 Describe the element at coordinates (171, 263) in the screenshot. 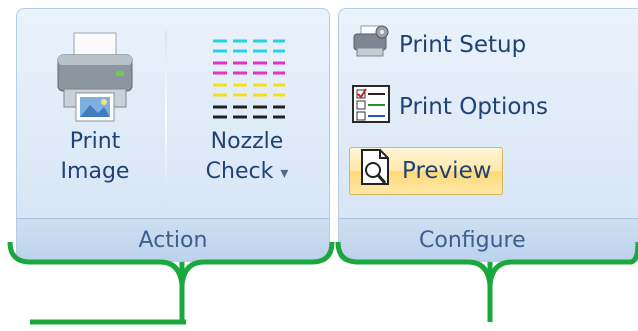

I see `action-brace-icon` at that location.